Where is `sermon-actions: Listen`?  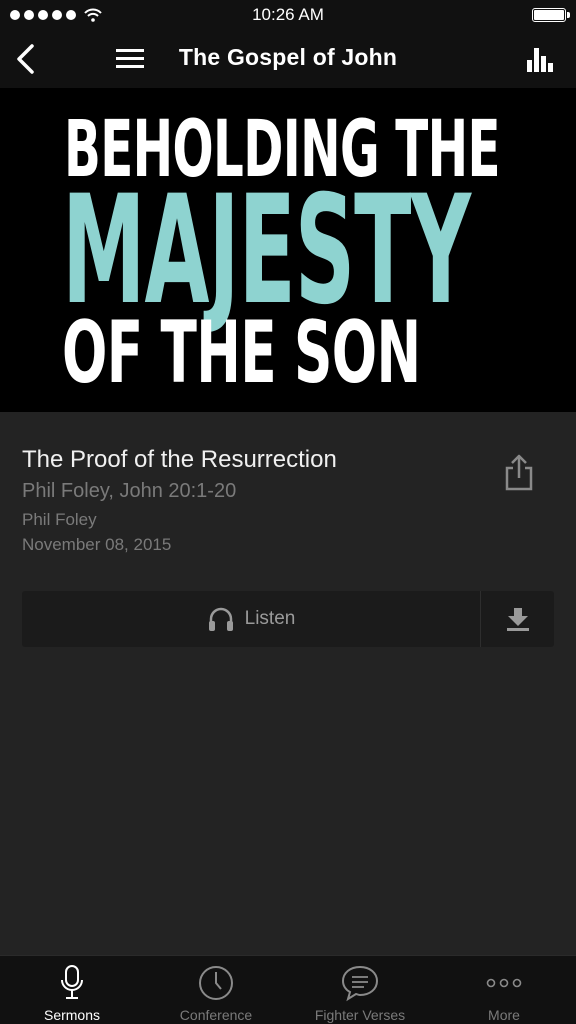
sermon-actions: Listen is located at coordinates (288, 619).